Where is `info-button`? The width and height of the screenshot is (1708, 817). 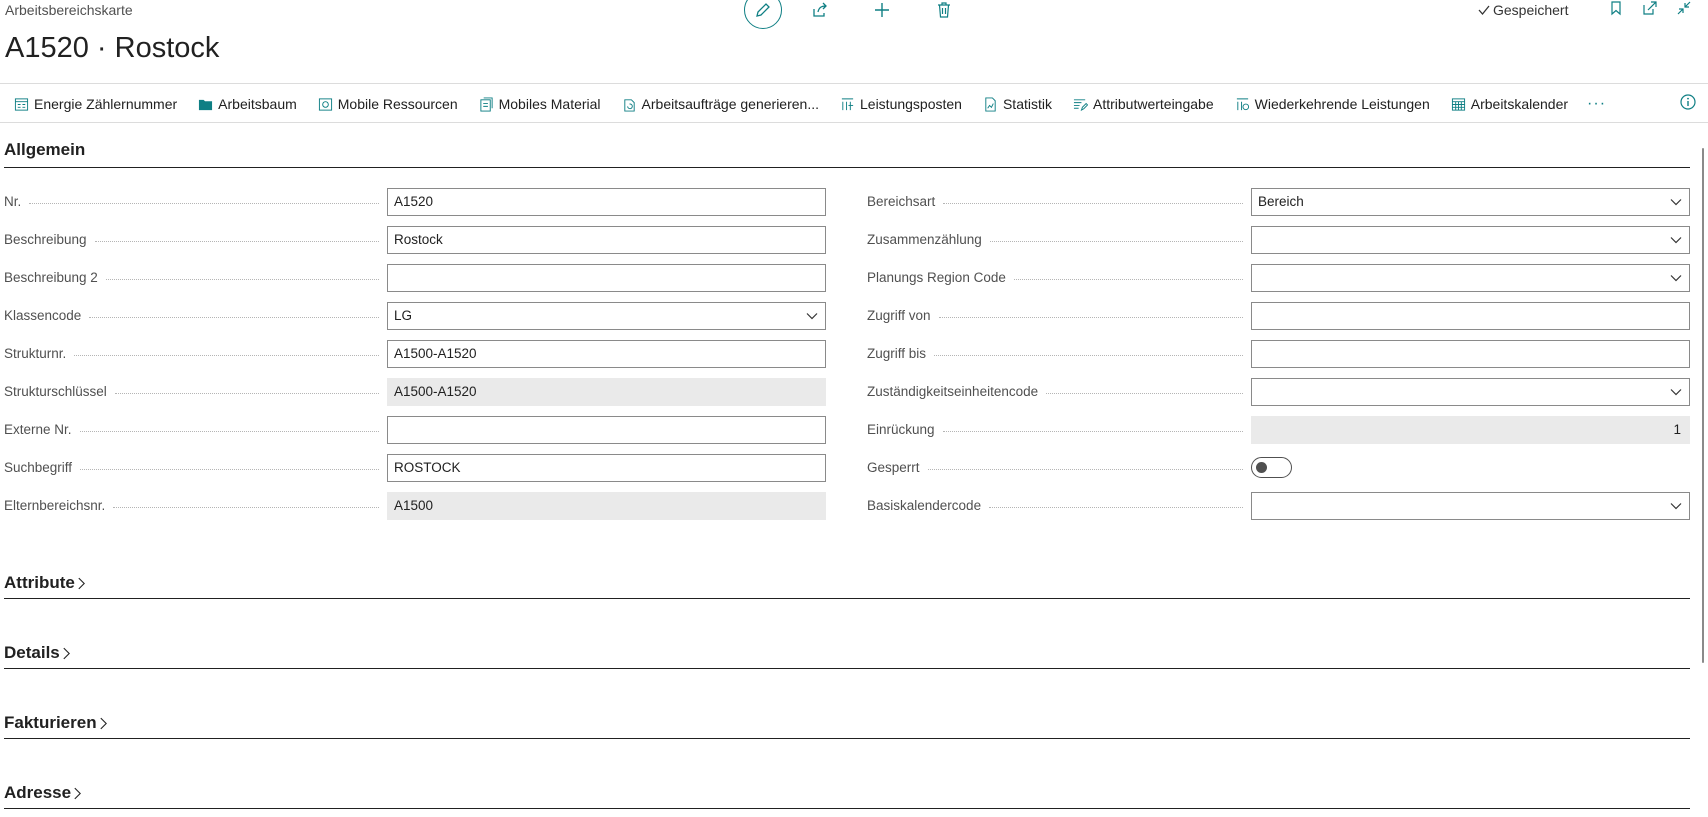
info-button is located at coordinates (1688, 104).